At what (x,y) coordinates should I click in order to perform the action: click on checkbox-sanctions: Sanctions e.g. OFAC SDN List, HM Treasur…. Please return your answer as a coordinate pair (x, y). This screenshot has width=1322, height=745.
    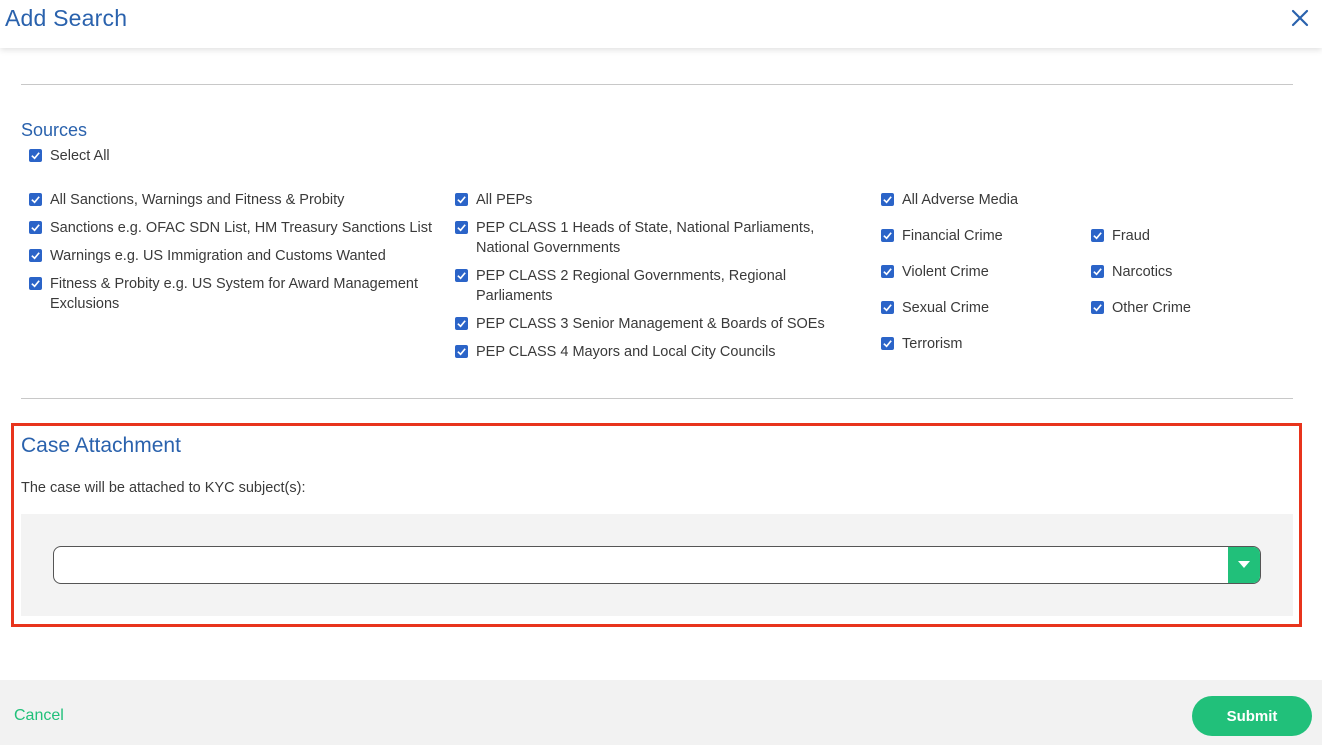
    Looking at the image, I should click on (239, 228).